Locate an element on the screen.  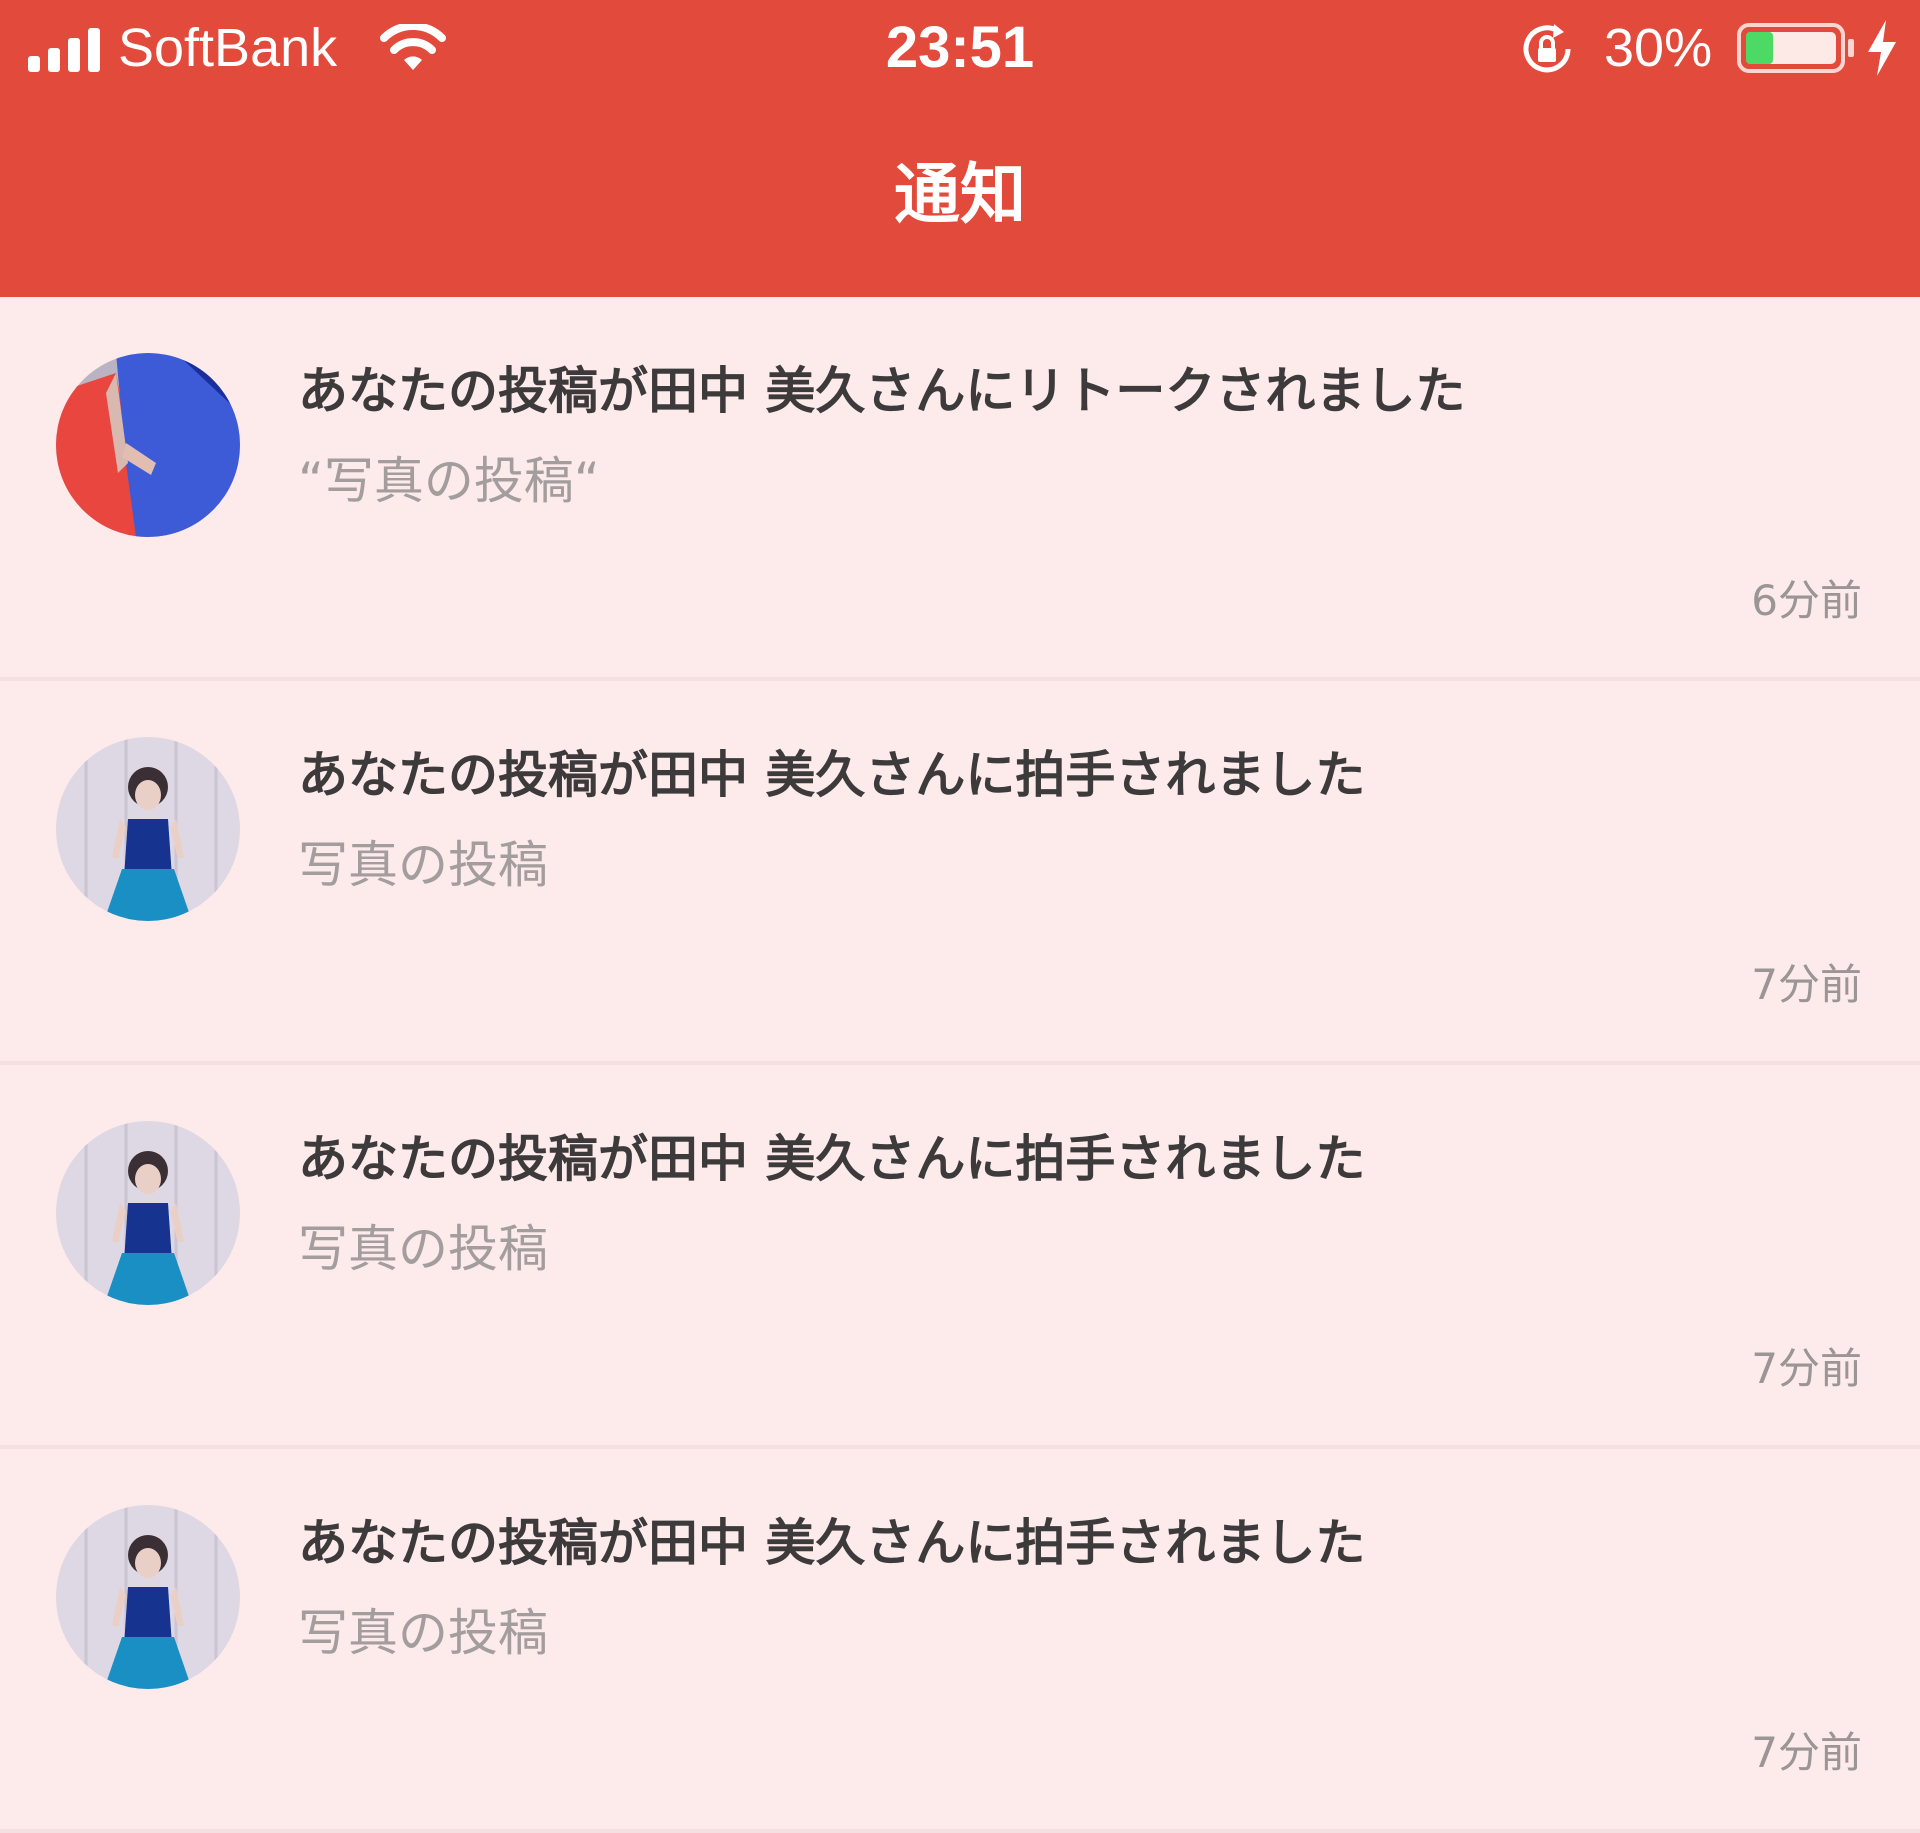
rotation-lock-icon is located at coordinates (1547, 48).